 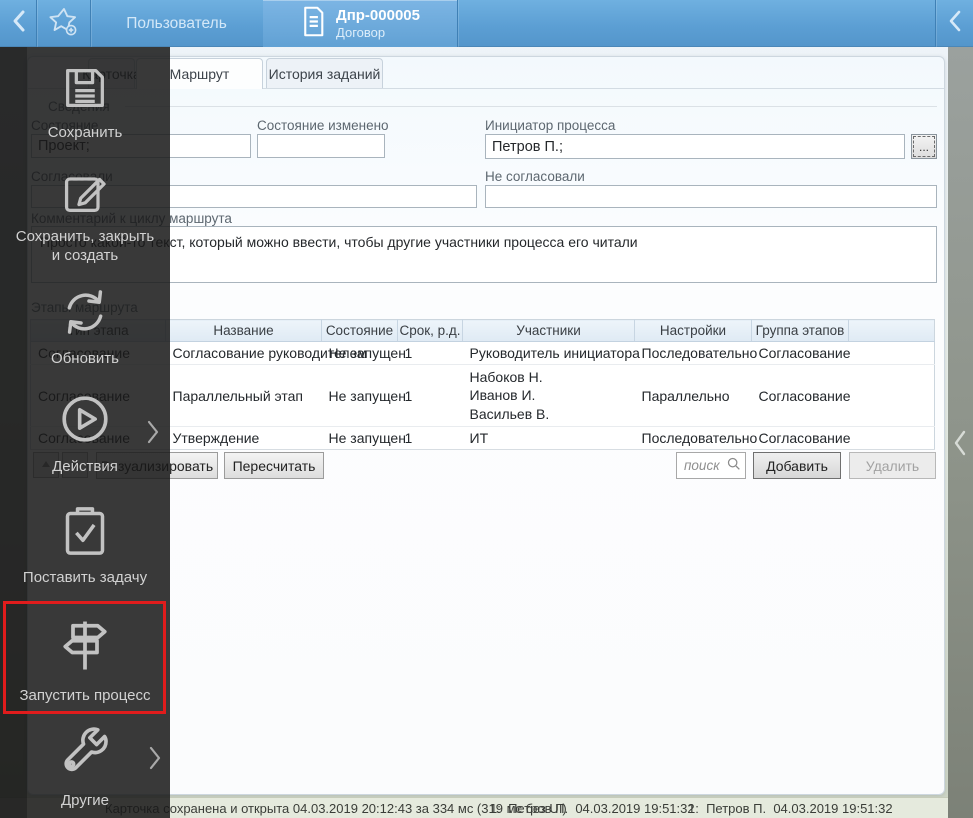 I want to click on sidebar-item-save: Сохранить, so click(x=85, y=102).